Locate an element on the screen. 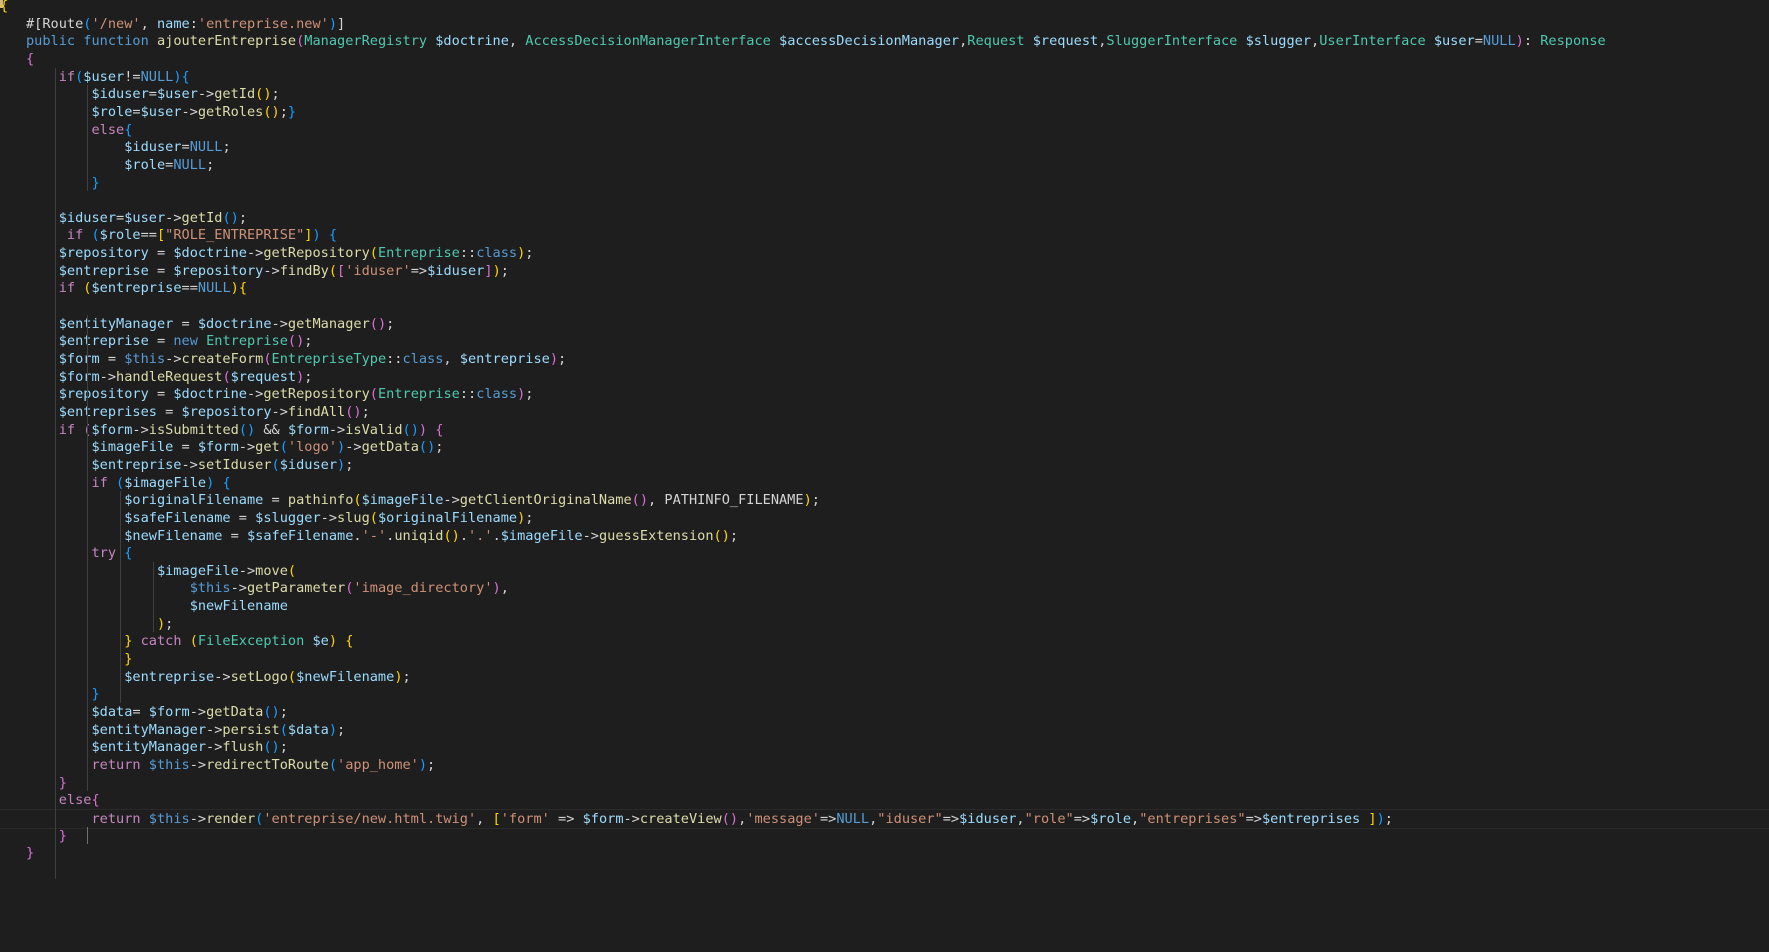  code-token: 'app_home' is located at coordinates (378, 764).